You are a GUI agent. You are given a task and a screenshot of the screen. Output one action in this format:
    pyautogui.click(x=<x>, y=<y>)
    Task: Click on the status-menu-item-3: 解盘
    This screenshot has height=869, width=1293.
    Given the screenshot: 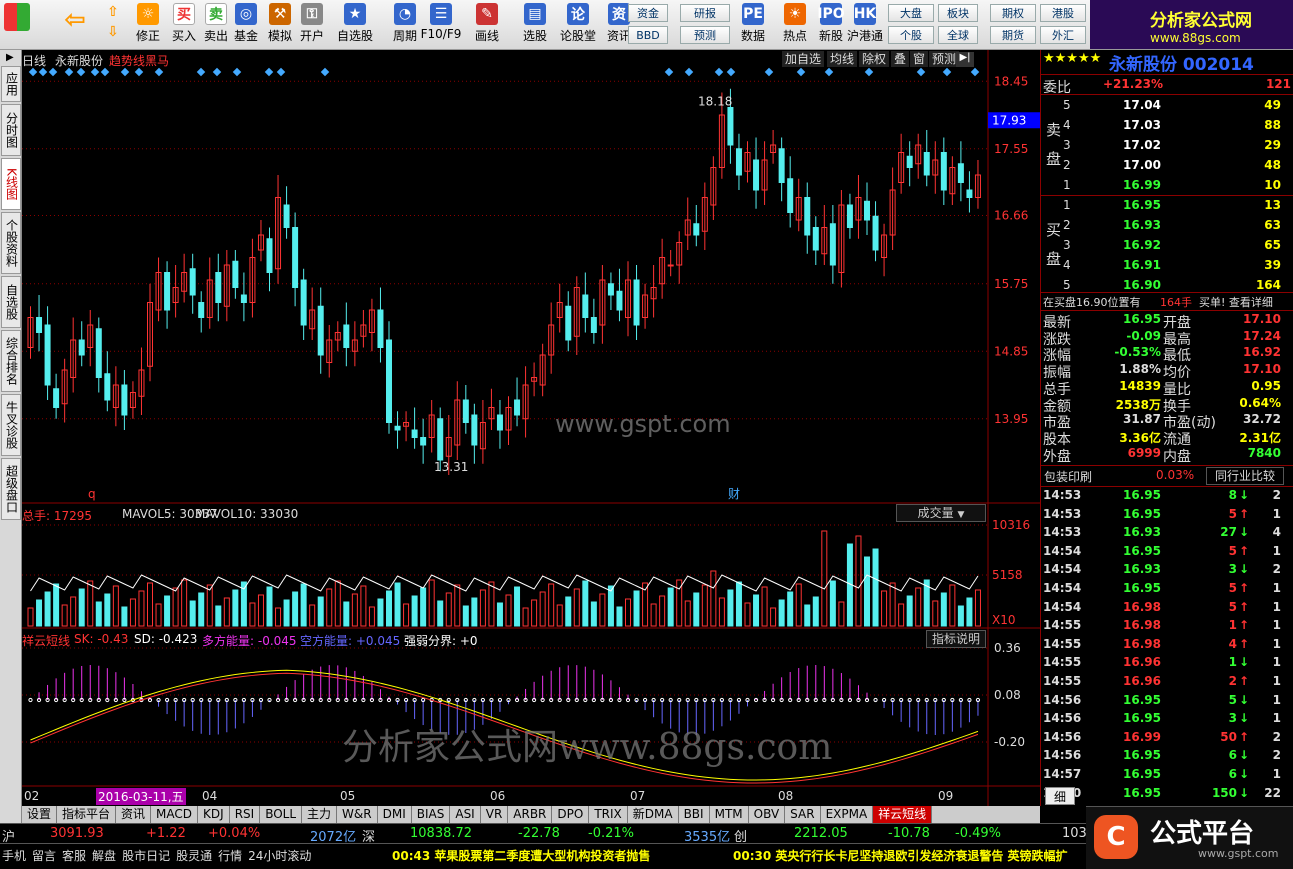 What is the action you would take?
    pyautogui.click(x=104, y=855)
    